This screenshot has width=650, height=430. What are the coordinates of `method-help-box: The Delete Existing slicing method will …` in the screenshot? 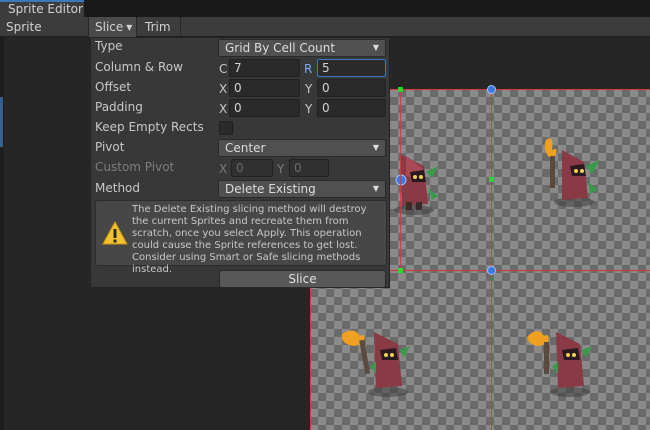 It's located at (241, 237).